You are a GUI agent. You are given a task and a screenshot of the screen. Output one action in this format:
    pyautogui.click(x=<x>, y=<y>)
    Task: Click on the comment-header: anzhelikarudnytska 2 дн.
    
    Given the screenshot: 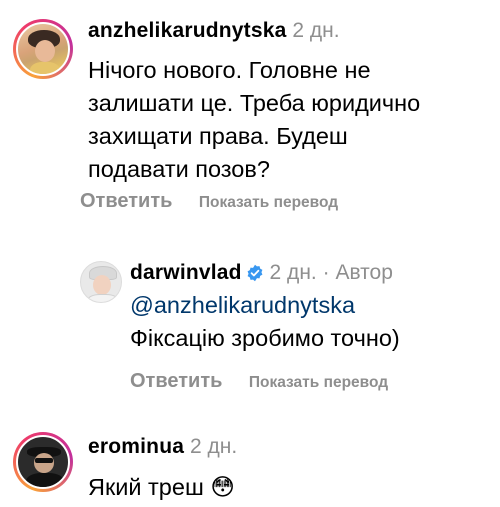 What is the action you would take?
    pyautogui.click(x=214, y=31)
    